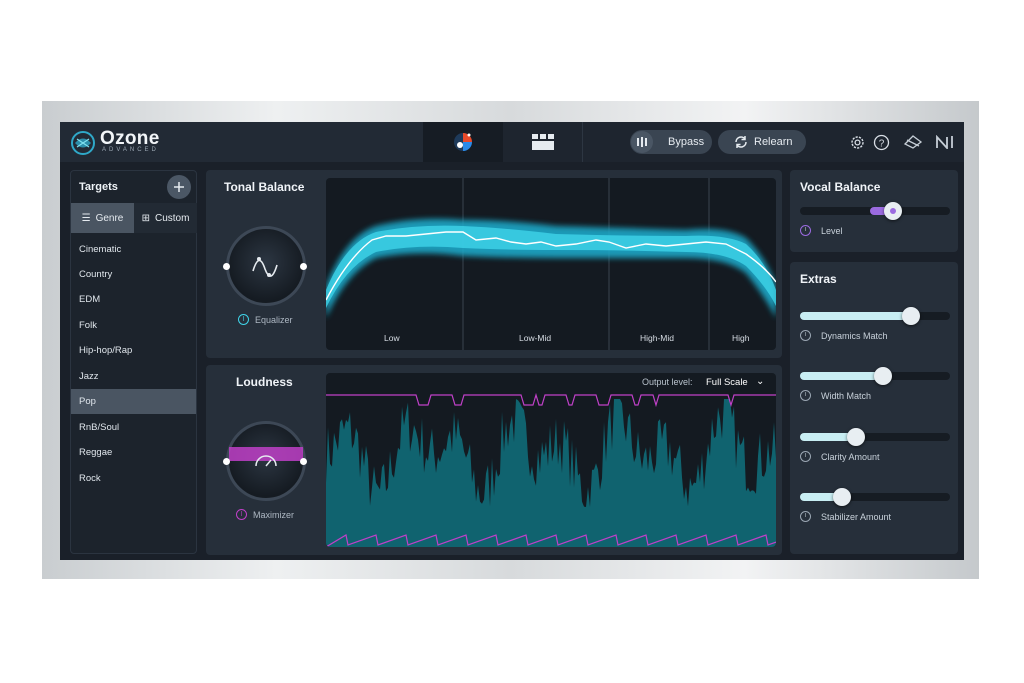 The image size is (1024, 683). Describe the element at coordinates (857, 142) in the screenshot. I see `gear-icon` at that location.